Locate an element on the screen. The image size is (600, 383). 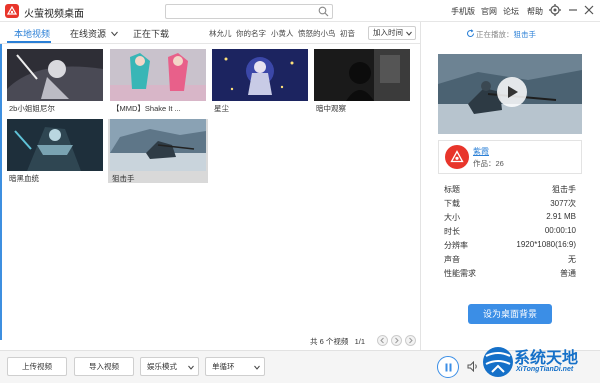
video-card-selected: 狙击手 is located at coordinates (158, 151).